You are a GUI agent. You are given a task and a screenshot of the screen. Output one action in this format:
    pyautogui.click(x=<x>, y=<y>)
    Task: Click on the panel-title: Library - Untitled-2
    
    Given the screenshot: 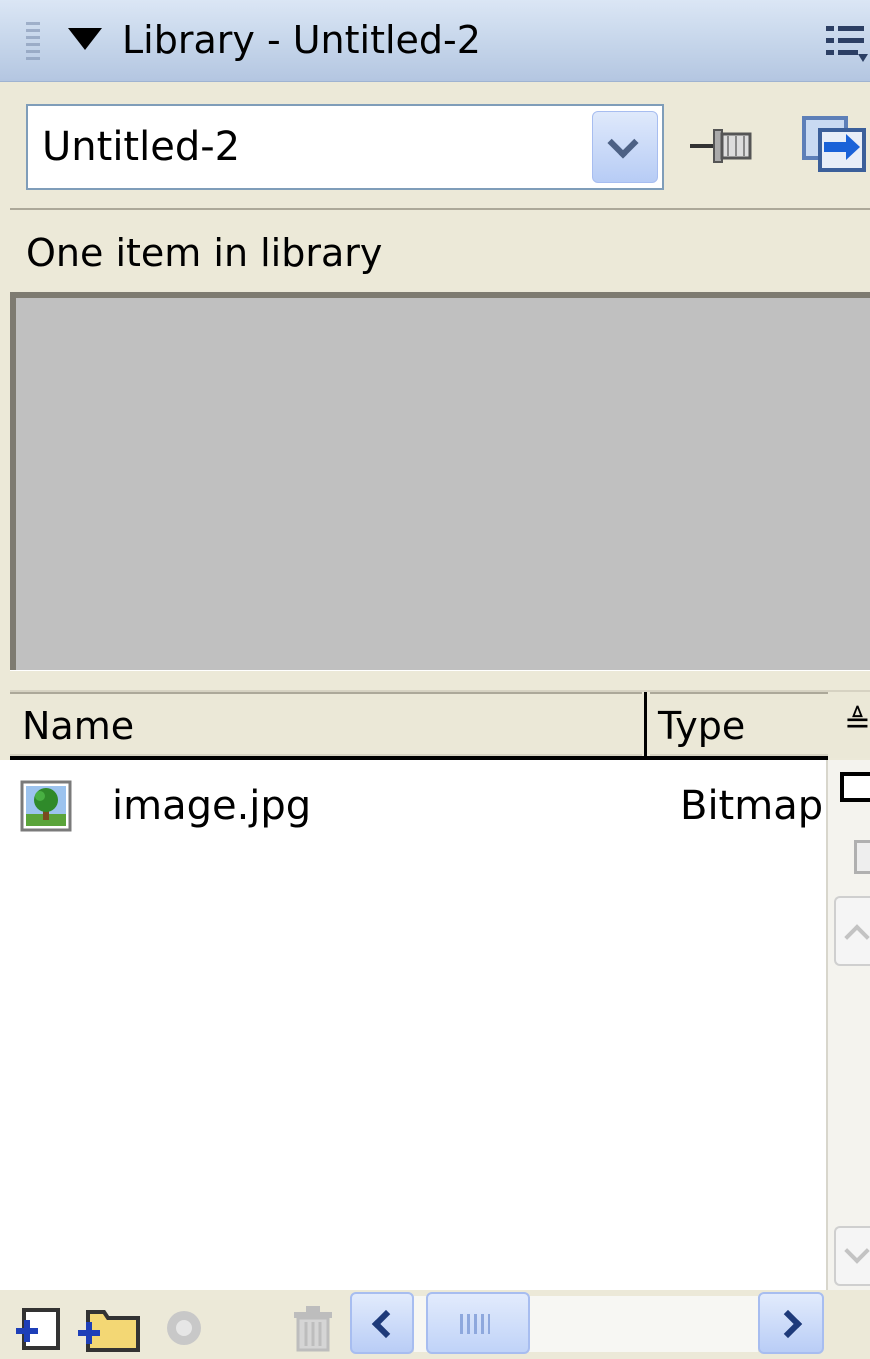 What is the action you would take?
    pyautogui.click(x=301, y=40)
    